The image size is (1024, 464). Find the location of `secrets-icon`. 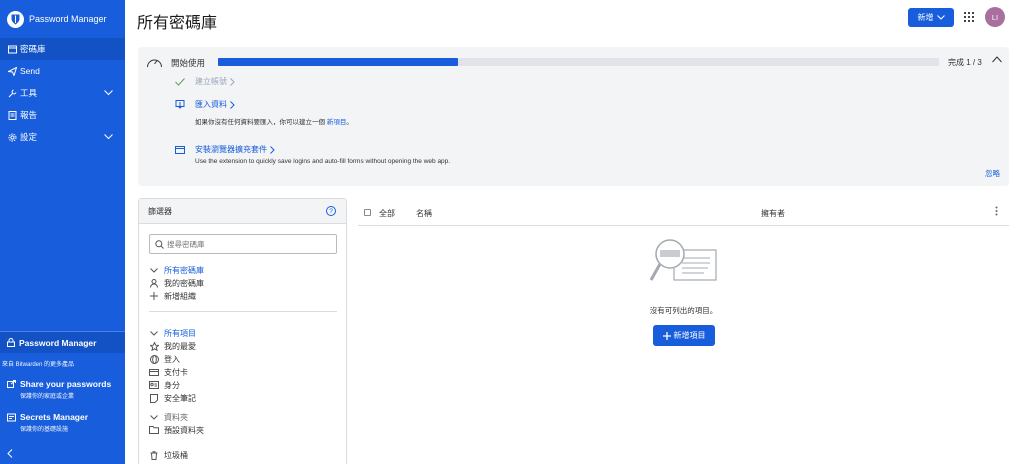

secrets-icon is located at coordinates (11, 417).